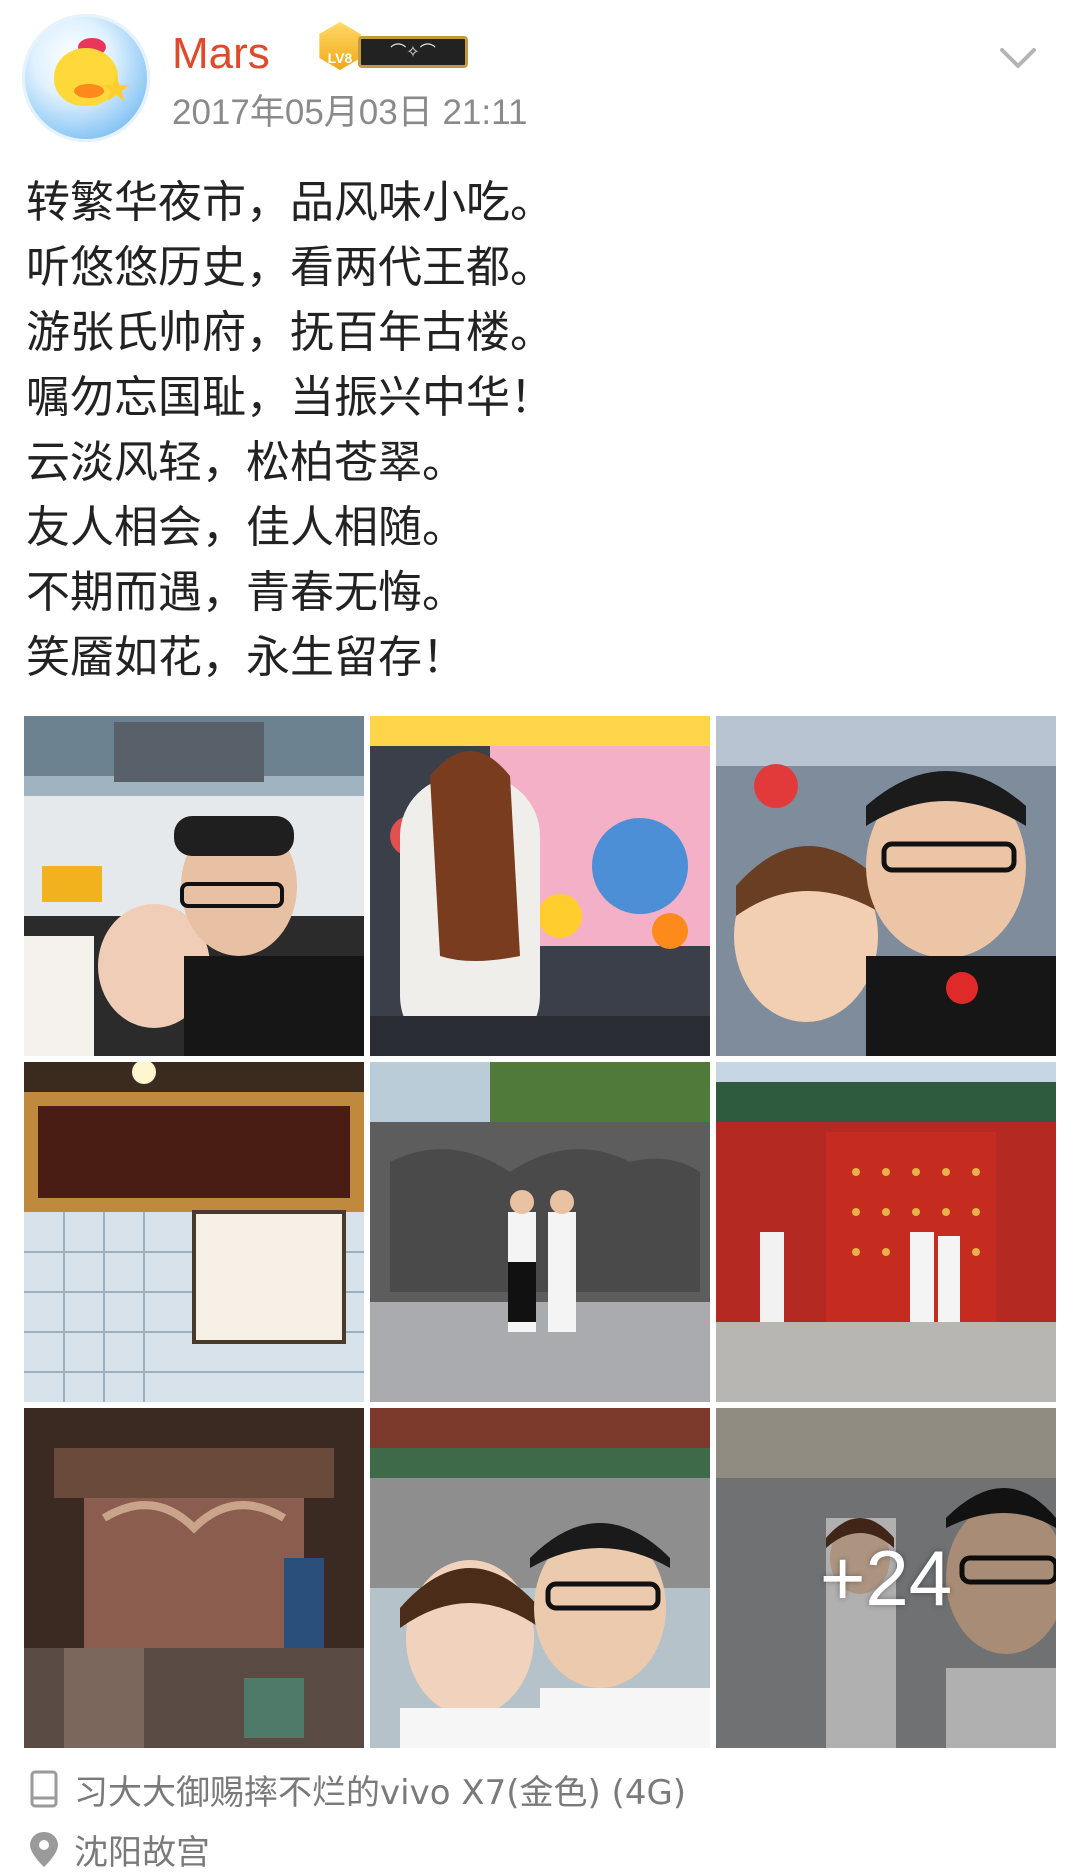 The width and height of the screenshot is (1079, 1874). I want to click on location-label: 沈阳故宫, so click(142, 1852).